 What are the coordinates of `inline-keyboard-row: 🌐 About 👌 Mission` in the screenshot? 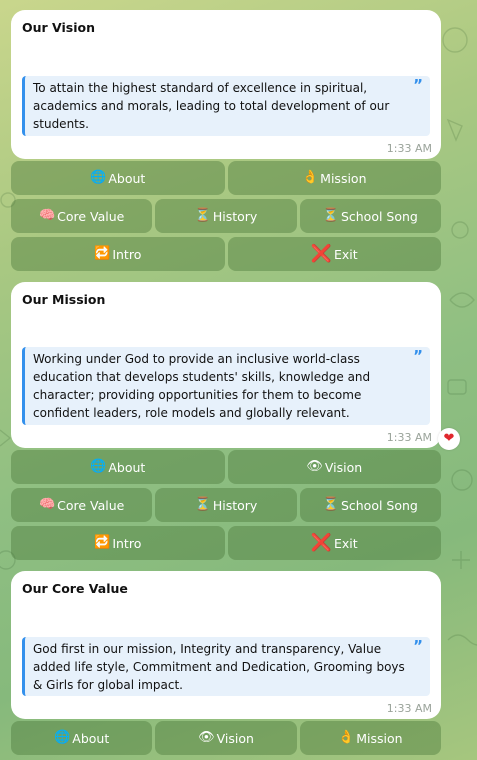 It's located at (226, 178).